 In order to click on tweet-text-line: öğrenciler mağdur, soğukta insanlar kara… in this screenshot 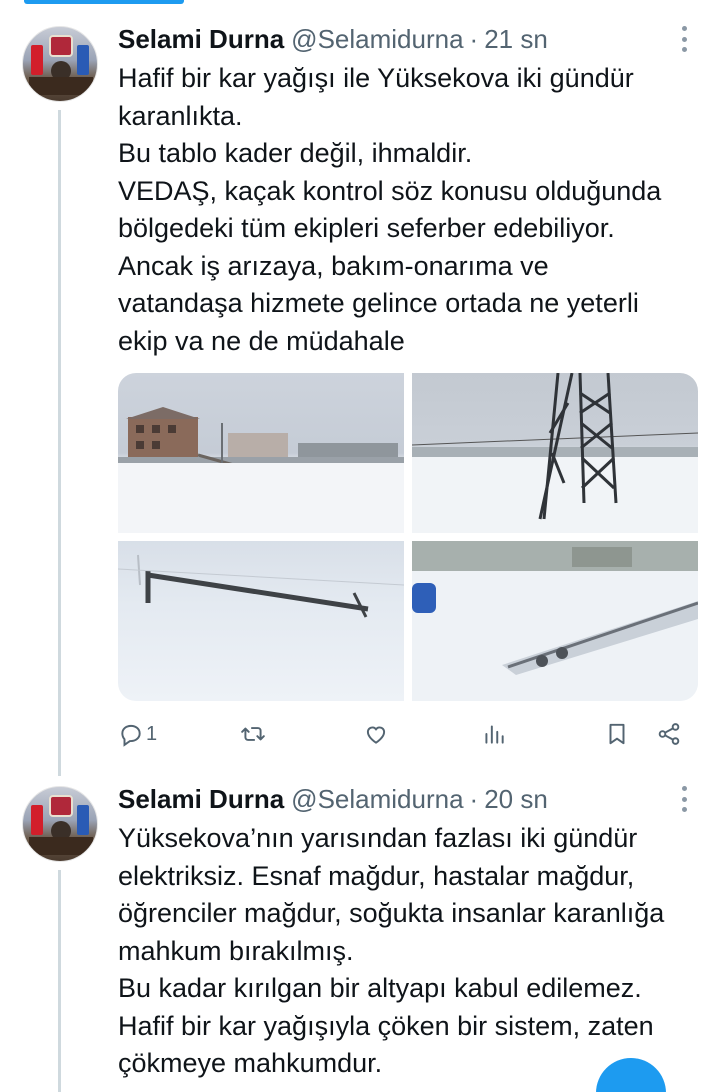, I will do `click(391, 913)`.